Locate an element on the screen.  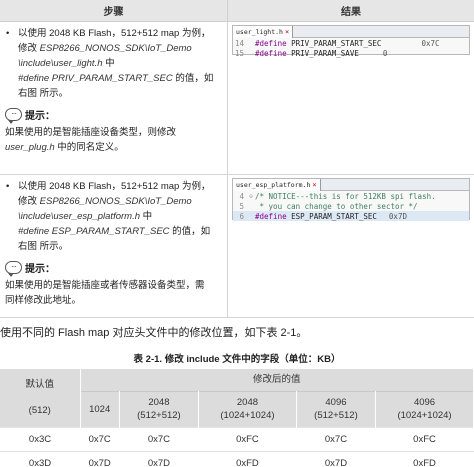
define-name: #define ESP_PARAM_START_SEC is located at coordinates (94, 231).